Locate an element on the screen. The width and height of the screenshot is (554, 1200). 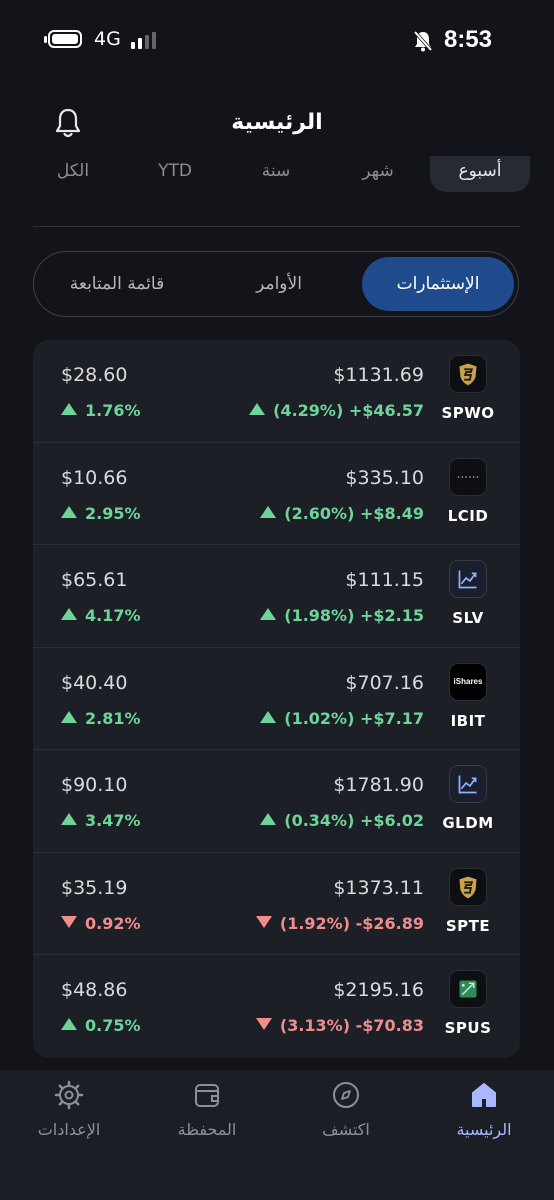
change-percent: 0.92% is located at coordinates (113, 923).